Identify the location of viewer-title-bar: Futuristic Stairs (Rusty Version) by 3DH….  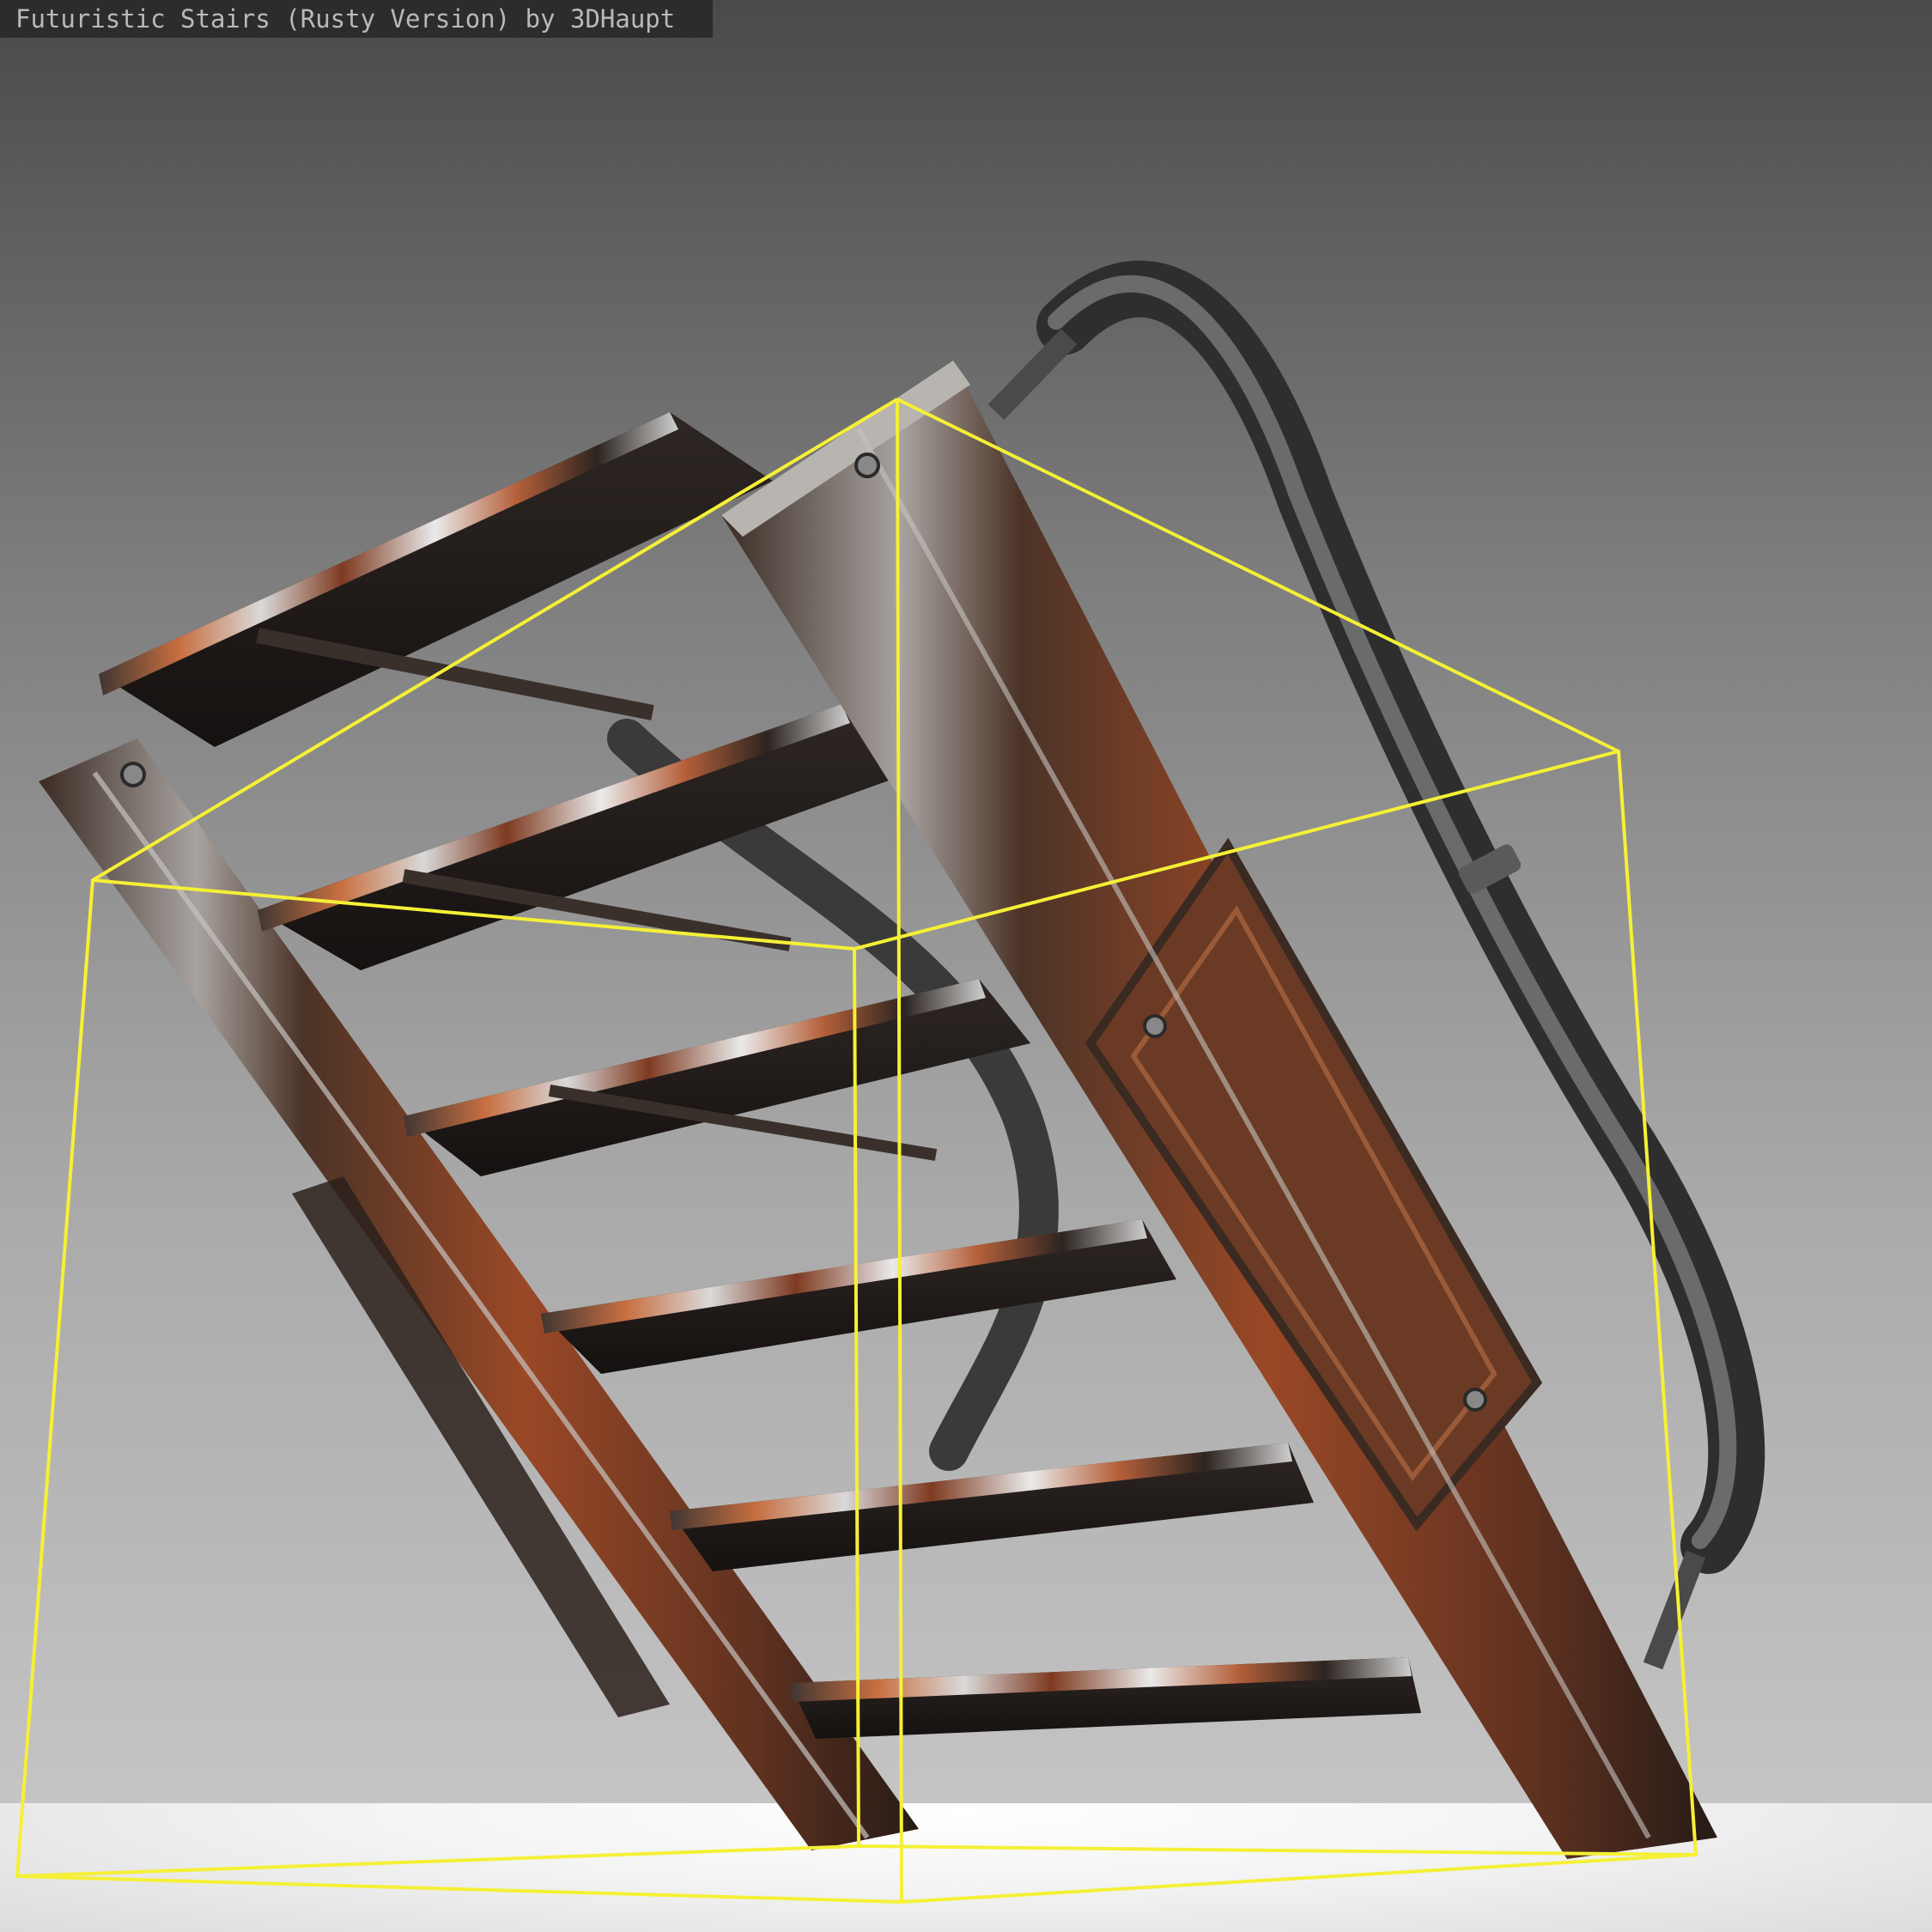
(356, 19).